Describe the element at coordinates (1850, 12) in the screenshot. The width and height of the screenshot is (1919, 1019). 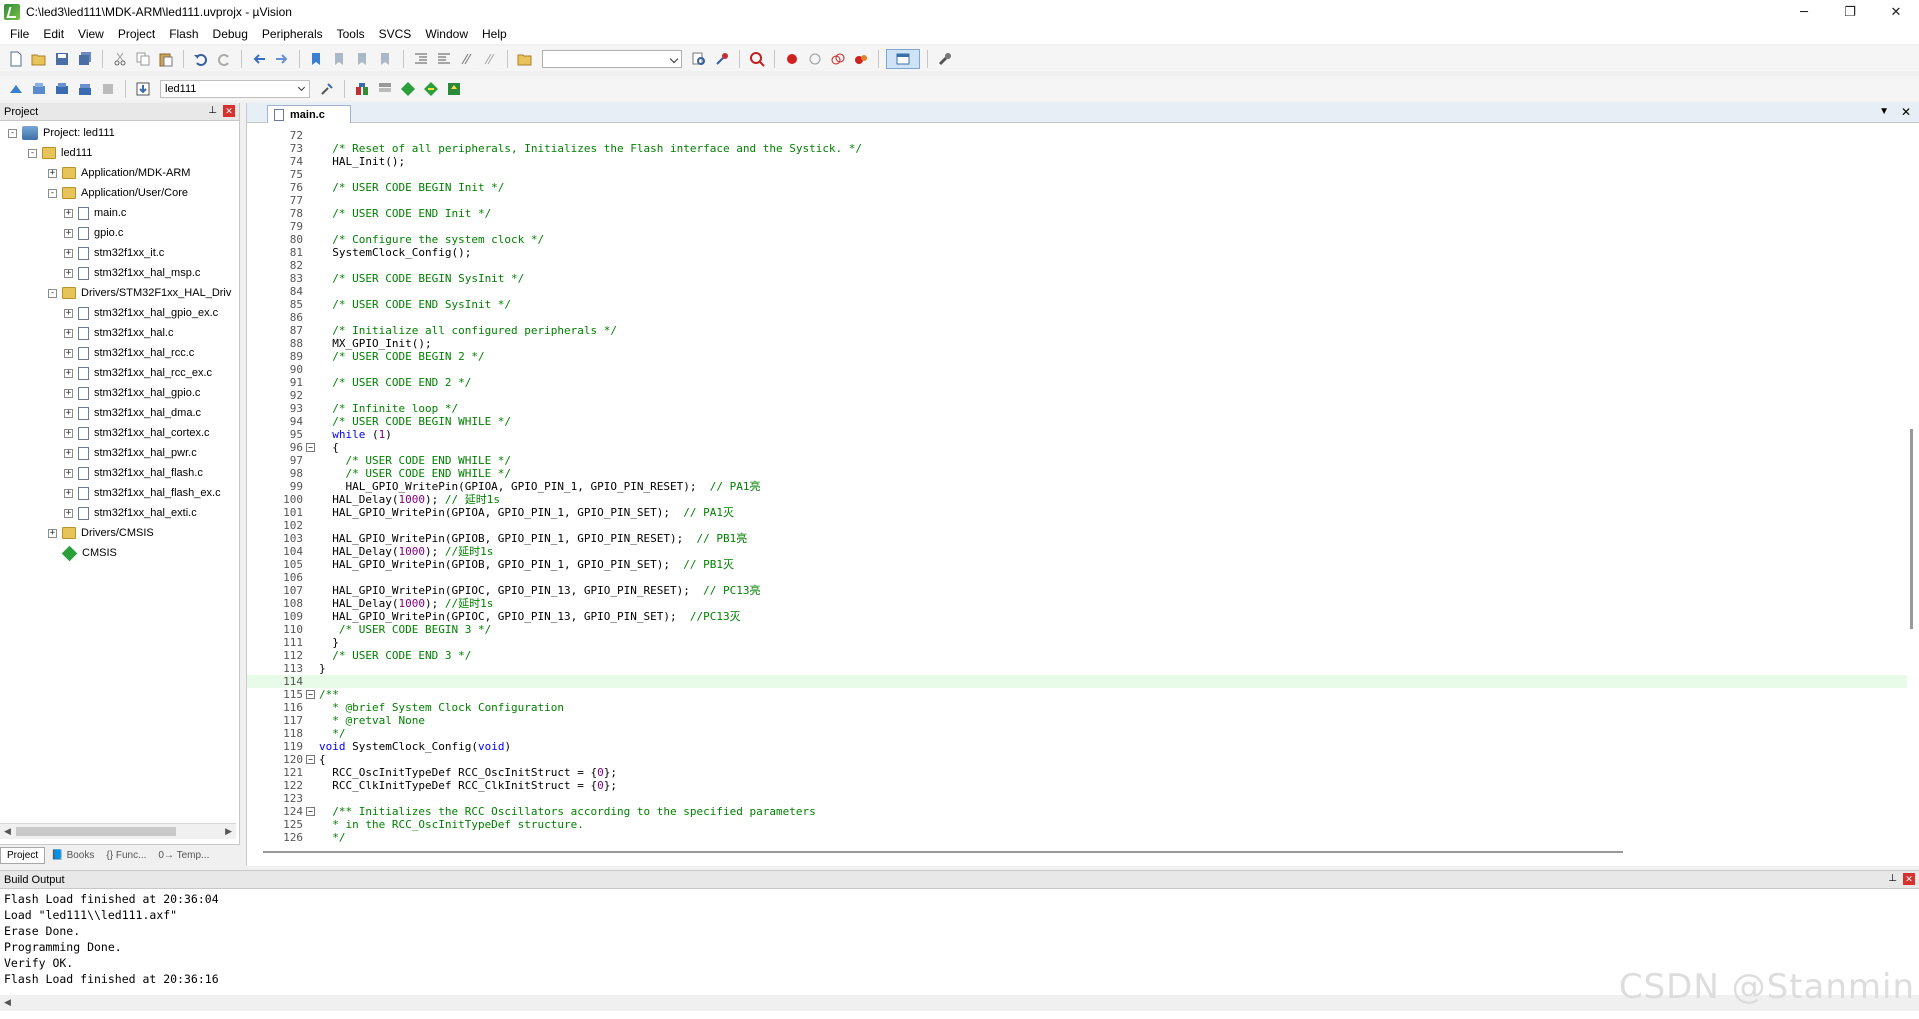
I see `maximize-button: ❐` at that location.